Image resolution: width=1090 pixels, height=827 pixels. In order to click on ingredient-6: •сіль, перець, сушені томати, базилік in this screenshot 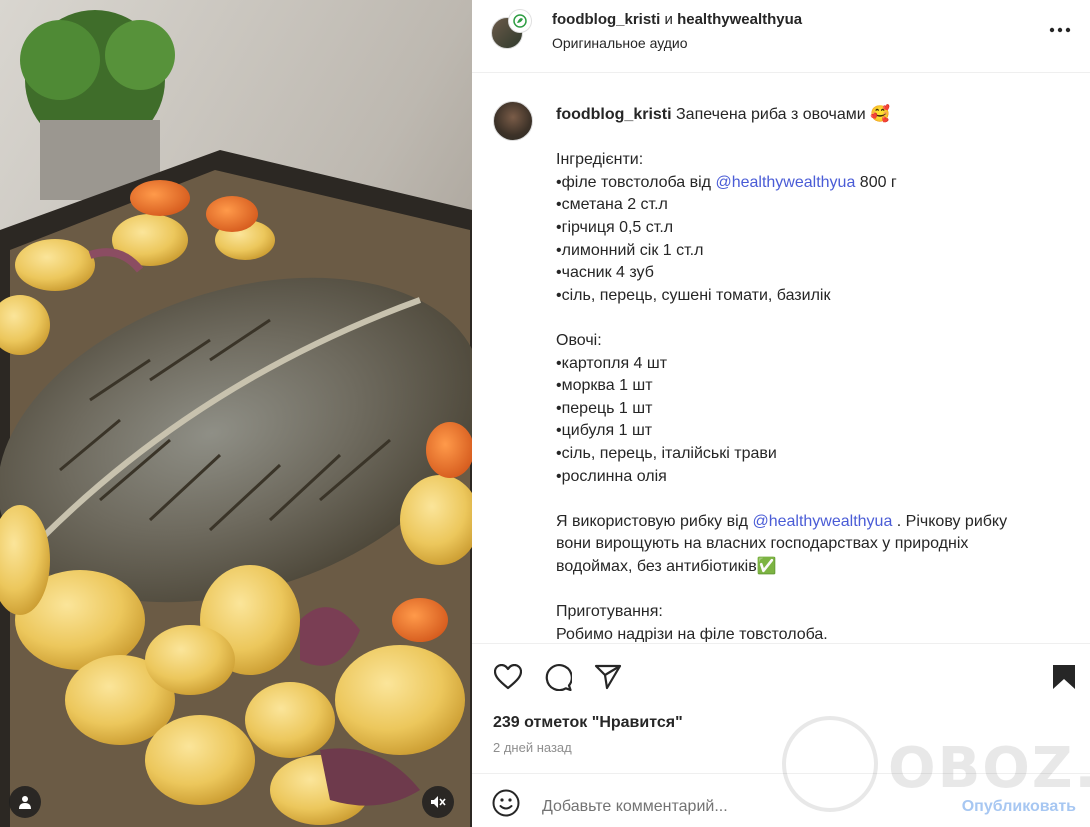, I will do `click(693, 295)`.